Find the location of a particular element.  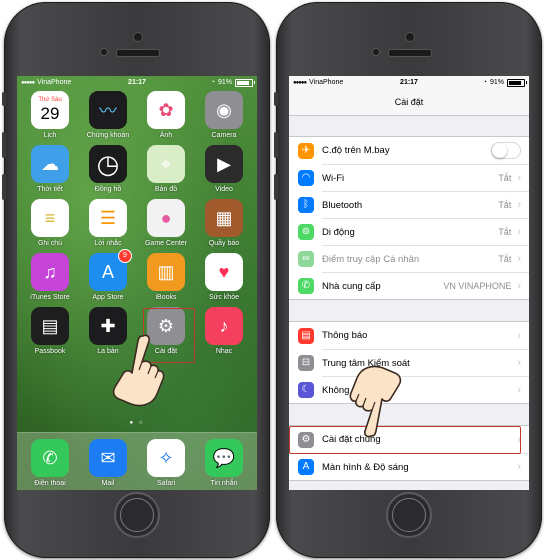

app-camera: ◉ Camera is located at coordinates (224, 118).